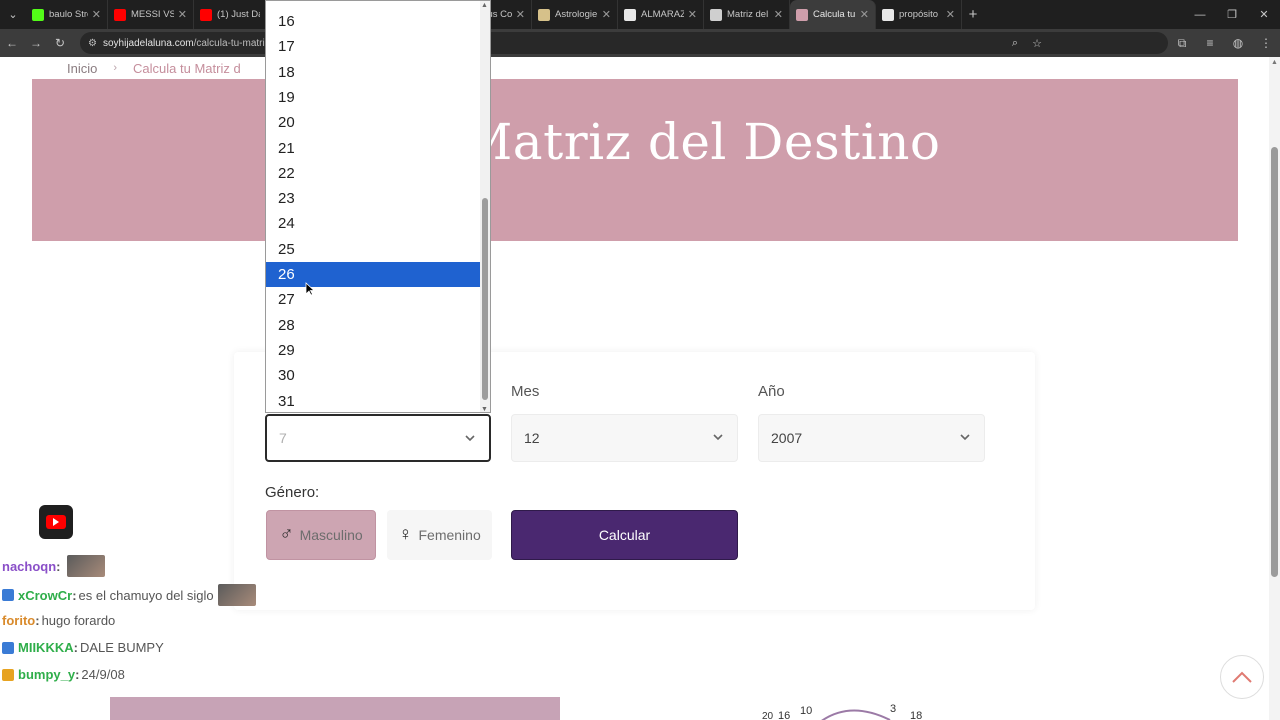  What do you see at coordinates (1274, 62) in the screenshot?
I see `scroll-up-arrow-icon: ▲` at bounding box center [1274, 62].